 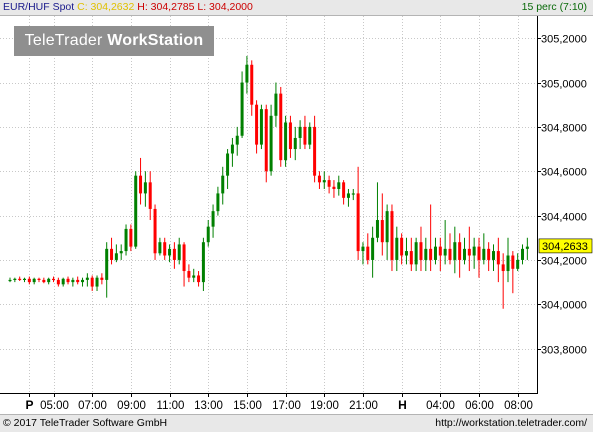 I want to click on x-tick-label: 05:00, so click(x=54, y=406).